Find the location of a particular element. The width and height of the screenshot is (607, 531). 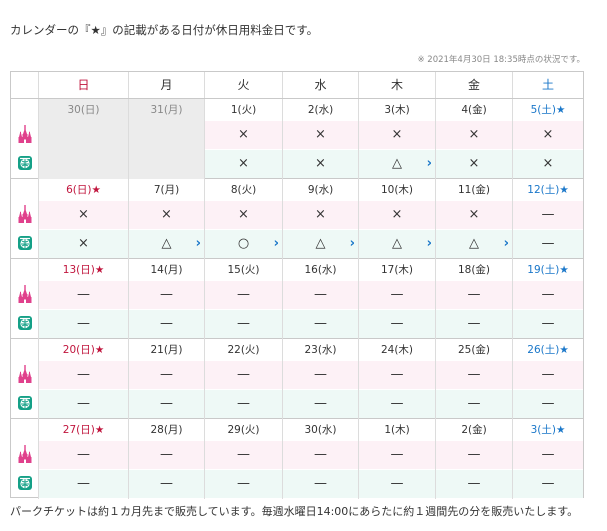

weekday-sat: 土 is located at coordinates (547, 85).